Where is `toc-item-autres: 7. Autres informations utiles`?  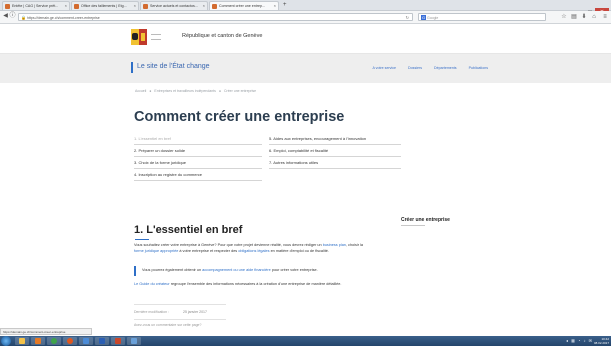 toc-item-autres: 7. Autres informations utiles is located at coordinates (335, 163).